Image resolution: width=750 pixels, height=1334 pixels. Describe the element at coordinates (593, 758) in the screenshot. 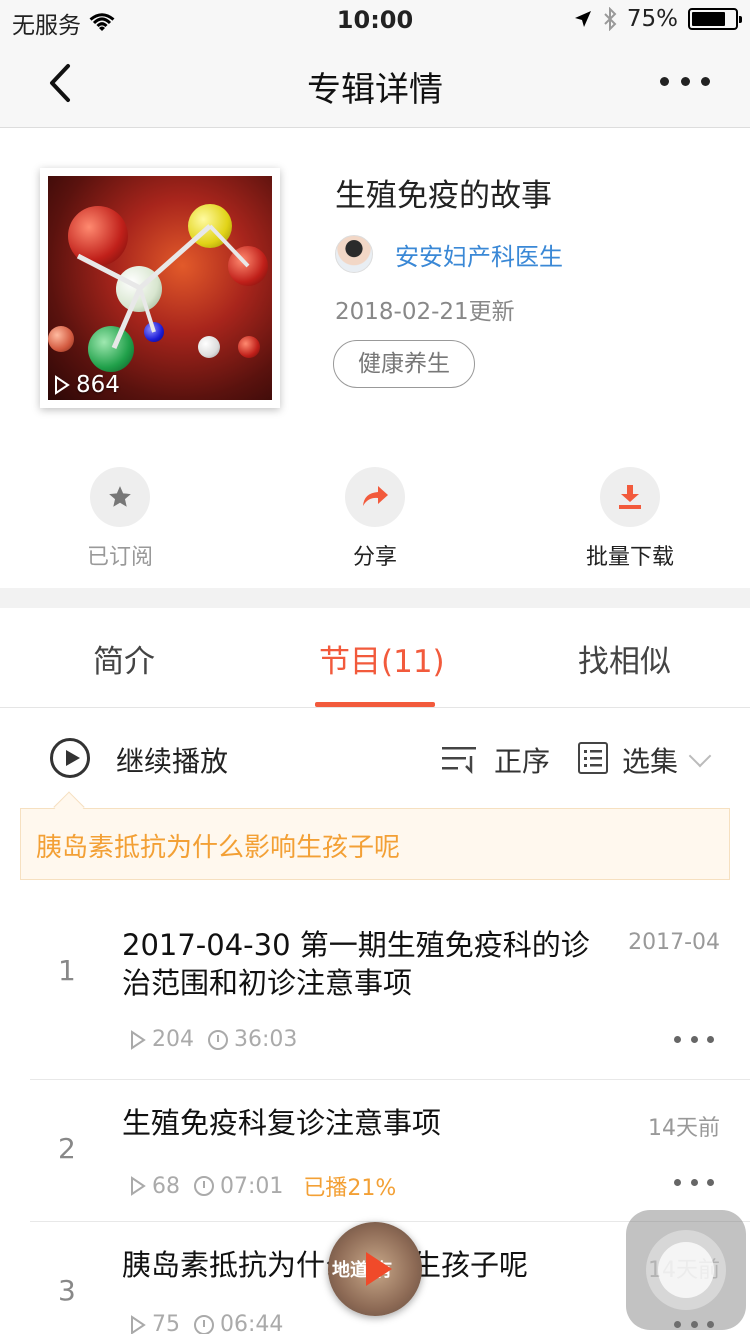

I see `list-icon` at that location.